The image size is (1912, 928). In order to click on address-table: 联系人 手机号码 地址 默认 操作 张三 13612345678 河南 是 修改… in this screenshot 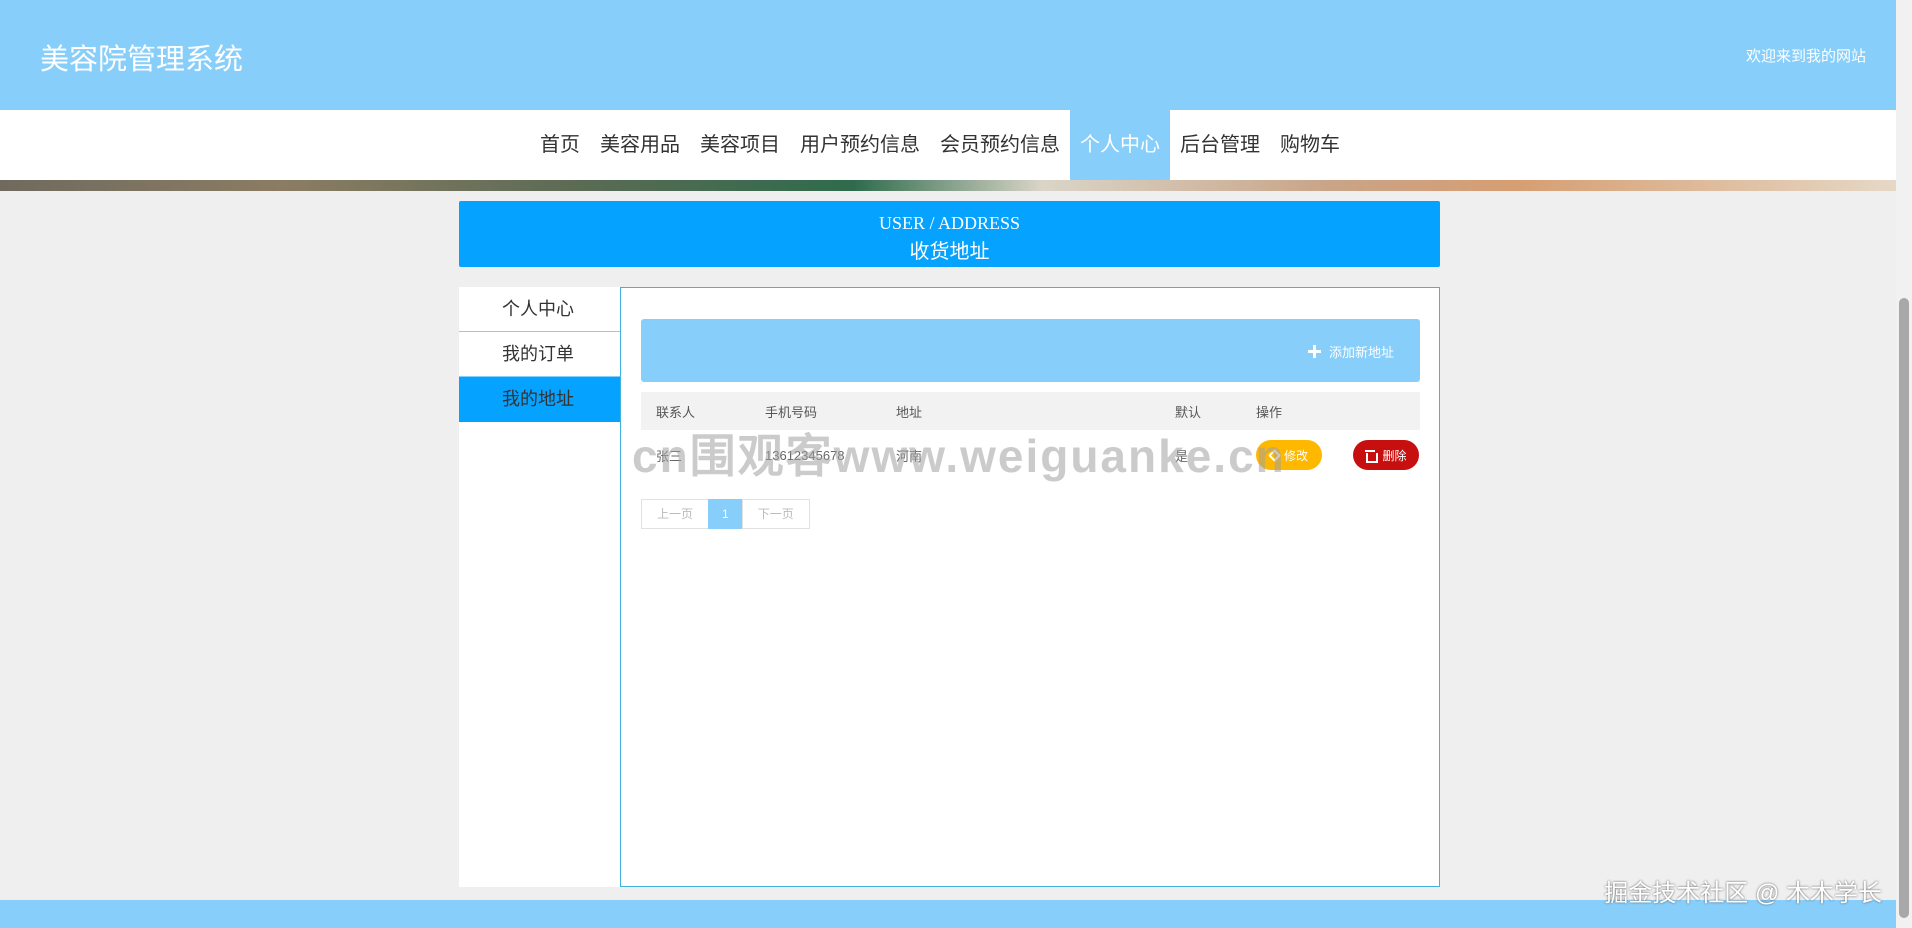, I will do `click(1030, 436)`.